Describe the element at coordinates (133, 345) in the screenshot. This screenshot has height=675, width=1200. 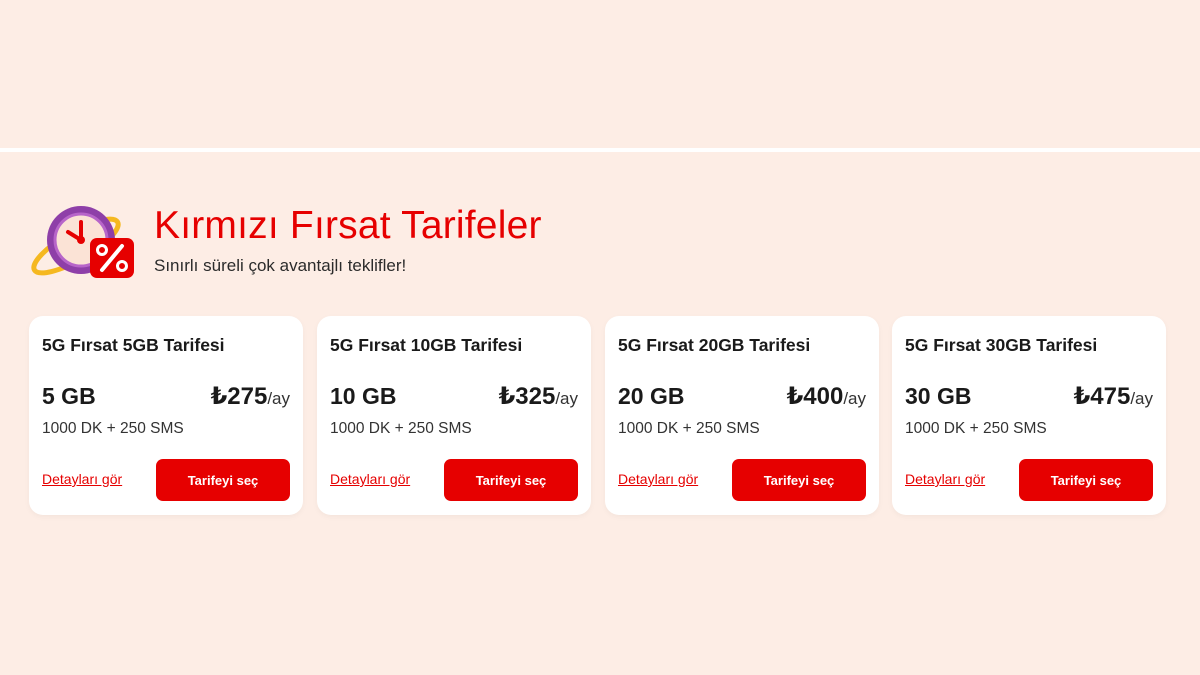
I see `plan-name: 5G Fırsat 5GB Tarifesi` at that location.